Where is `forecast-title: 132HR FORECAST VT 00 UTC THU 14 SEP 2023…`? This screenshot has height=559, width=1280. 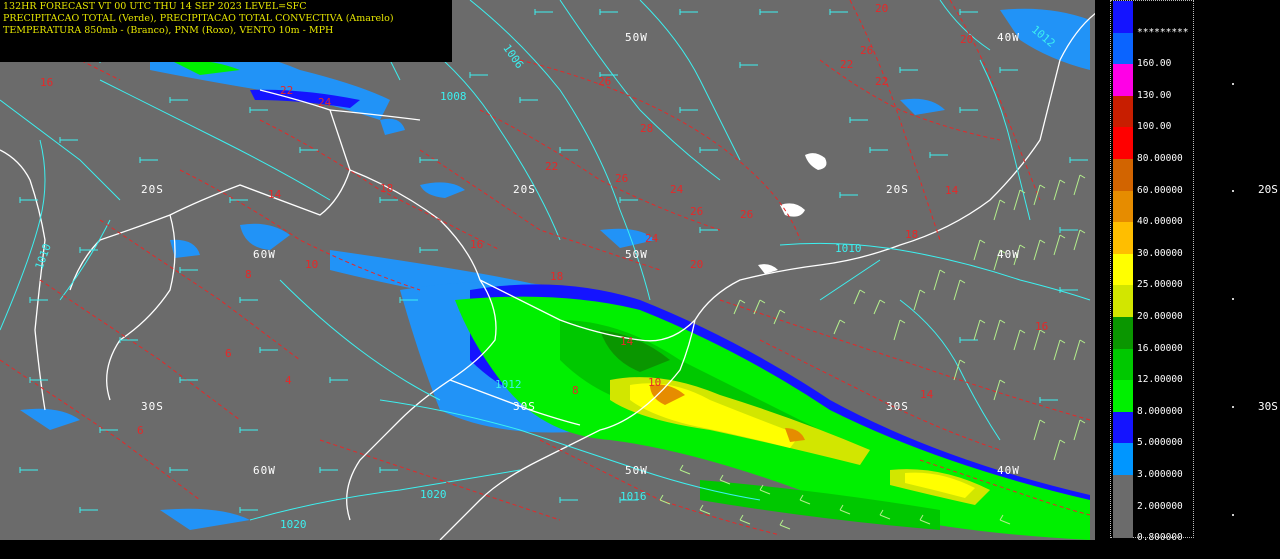 forecast-title: 132HR FORECAST VT 00 UTC THU 14 SEP 2023… is located at coordinates (226, 31).